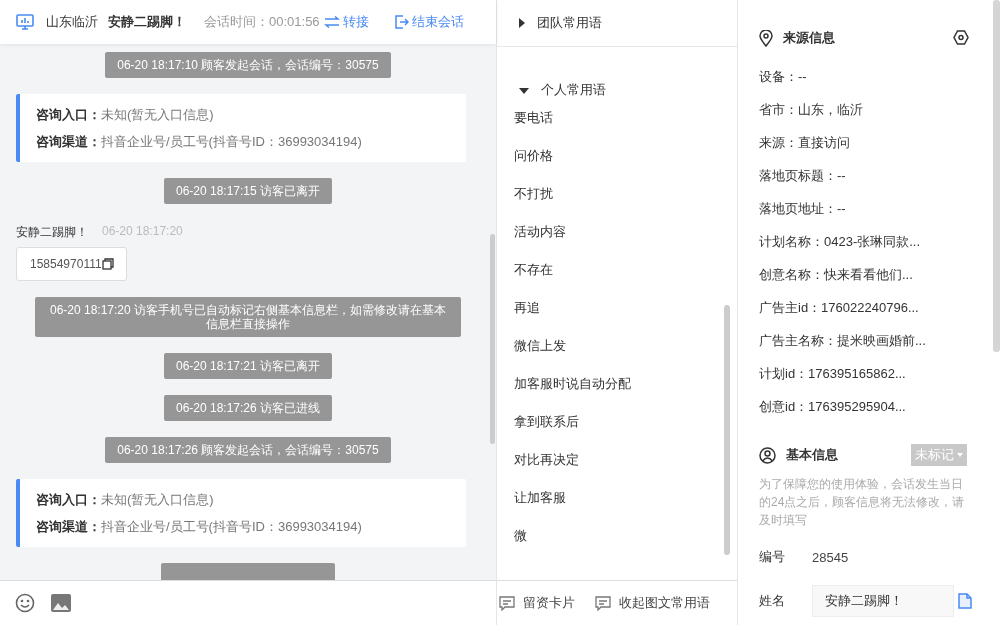 The width and height of the screenshot is (1003, 625). I want to click on system-message: 06-20 18:17:20 访客手机号已自动标记右侧基本信息栏，如需修改请在基本信息栏直接操作, so click(248, 317).